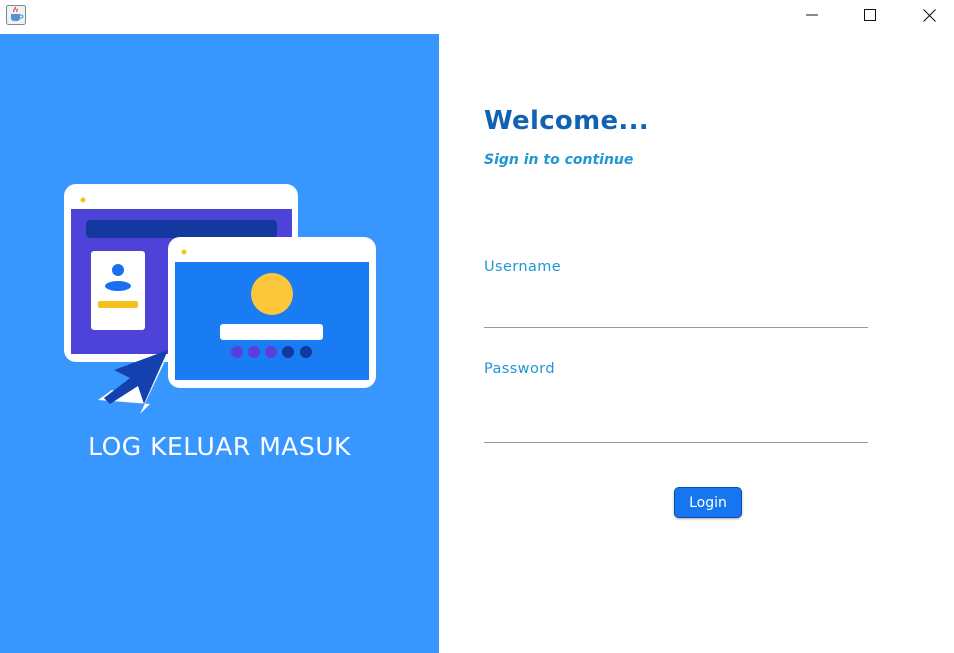 This screenshot has width=954, height=653. What do you see at coordinates (676, 427) in the screenshot?
I see `password-input` at bounding box center [676, 427].